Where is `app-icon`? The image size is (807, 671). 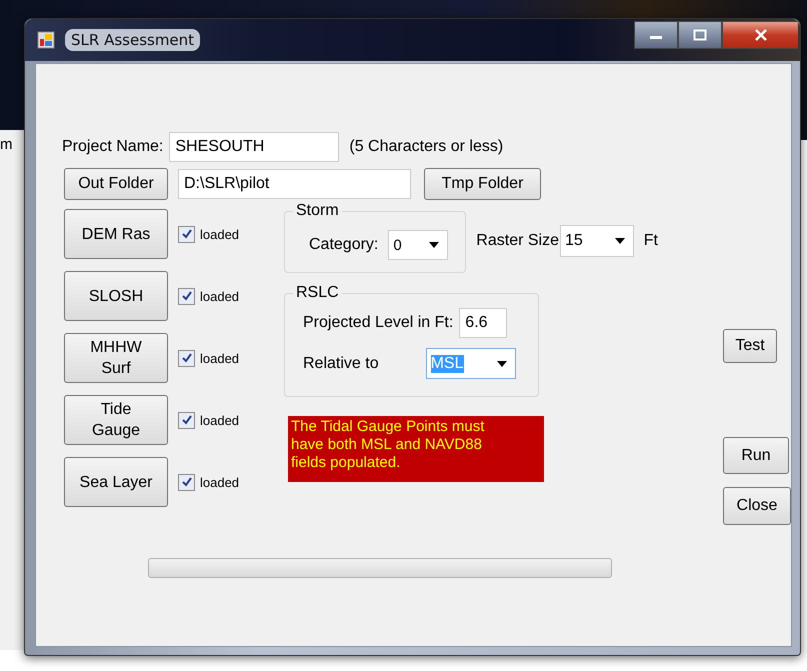 app-icon is located at coordinates (46, 40).